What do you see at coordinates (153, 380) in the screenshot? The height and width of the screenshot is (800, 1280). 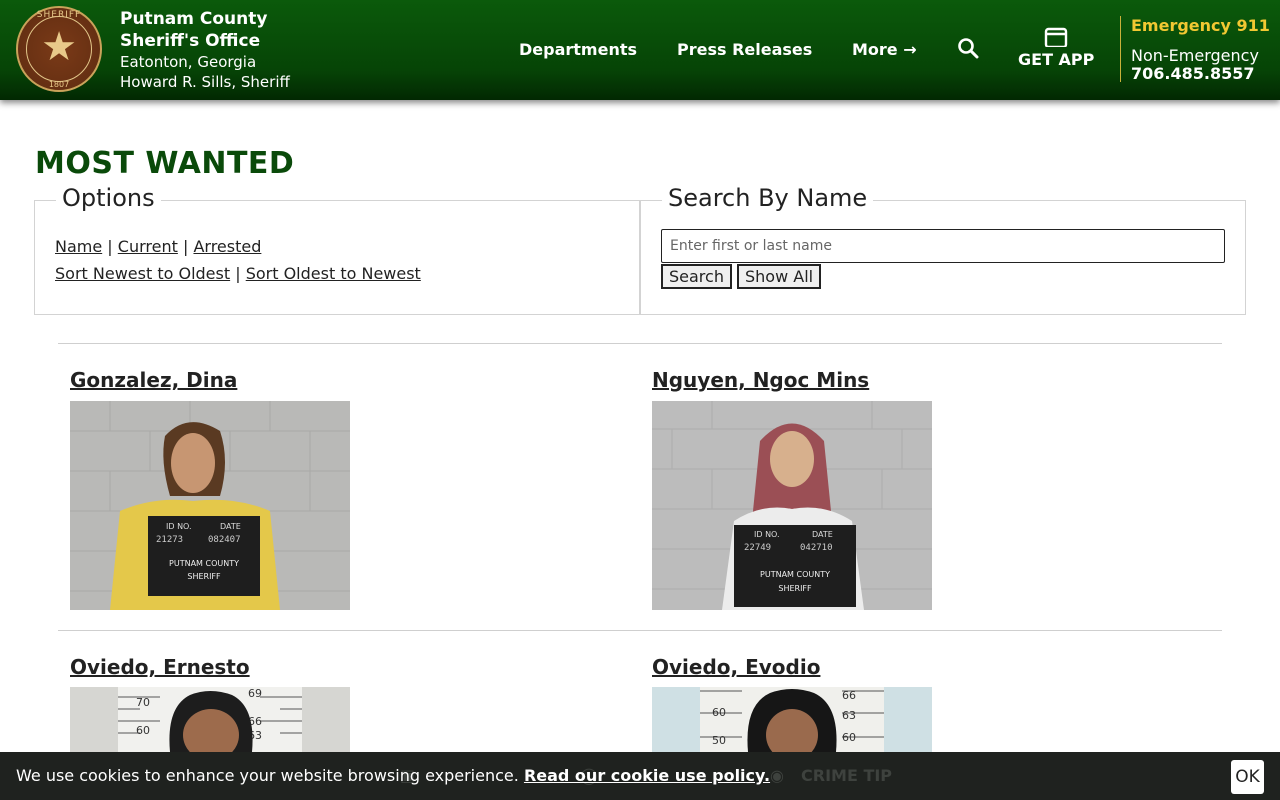 I see `wanted-name-link: Gonzalez, Dina` at bounding box center [153, 380].